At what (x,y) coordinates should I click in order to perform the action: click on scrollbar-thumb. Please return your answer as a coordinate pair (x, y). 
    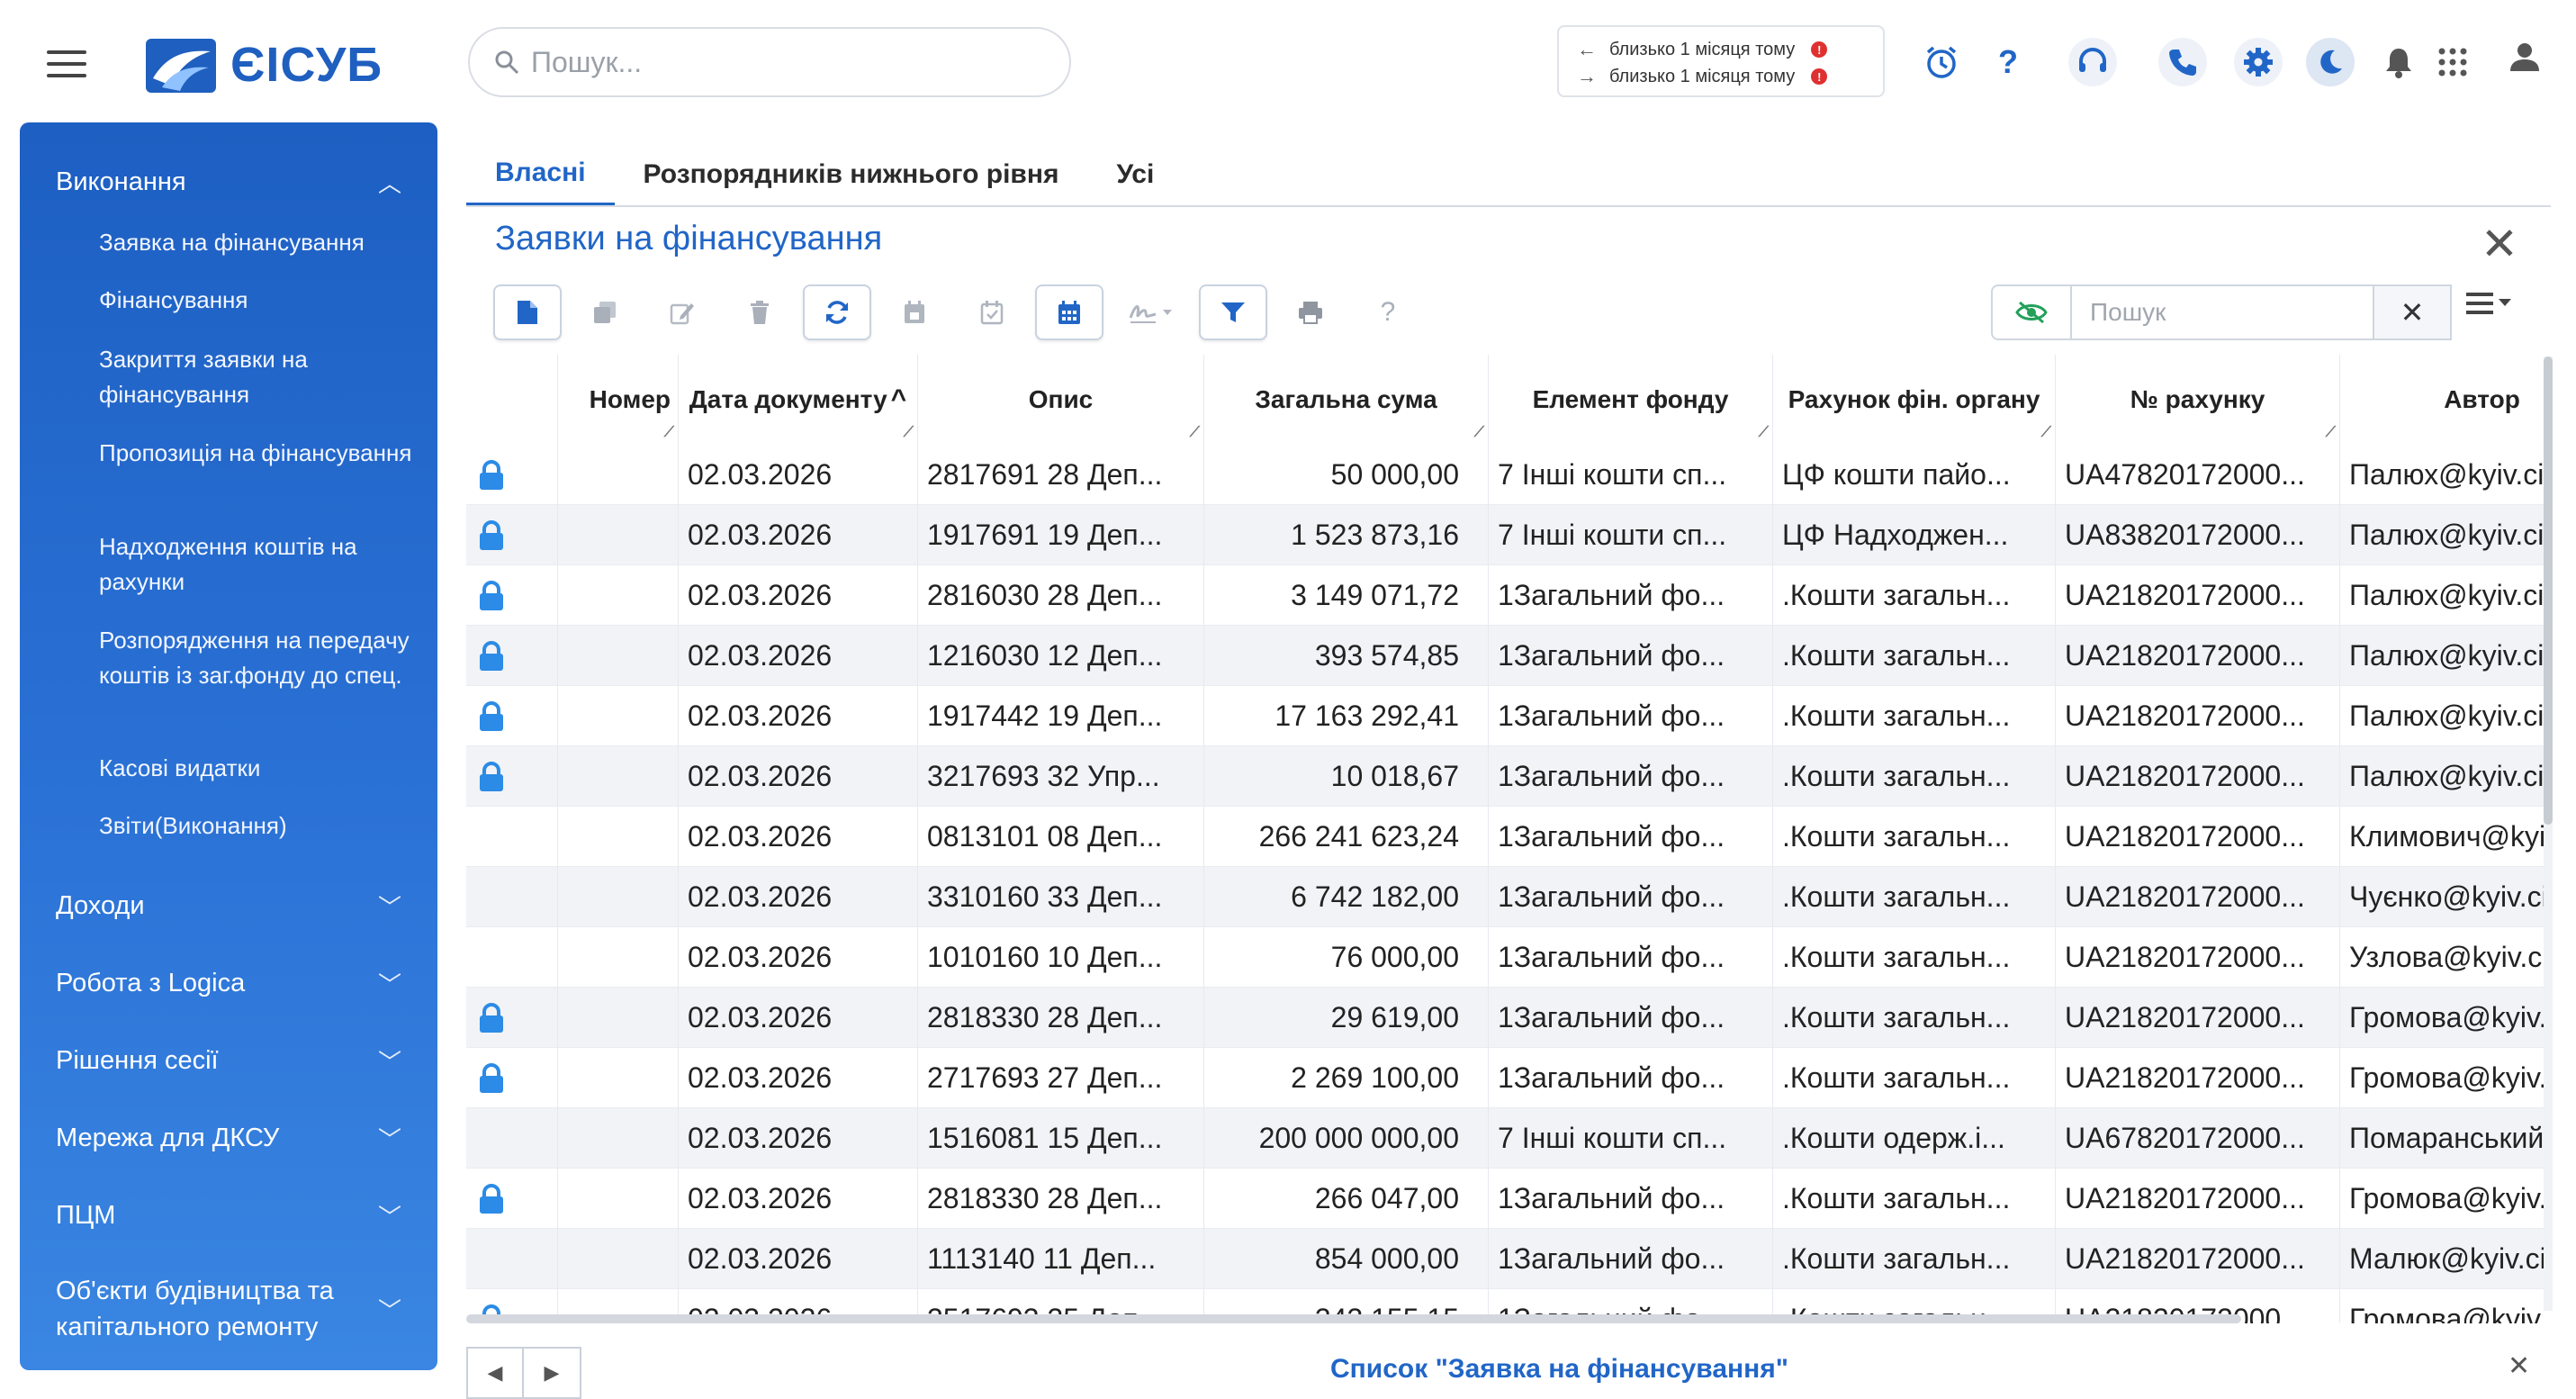
    Looking at the image, I should click on (2548, 591).